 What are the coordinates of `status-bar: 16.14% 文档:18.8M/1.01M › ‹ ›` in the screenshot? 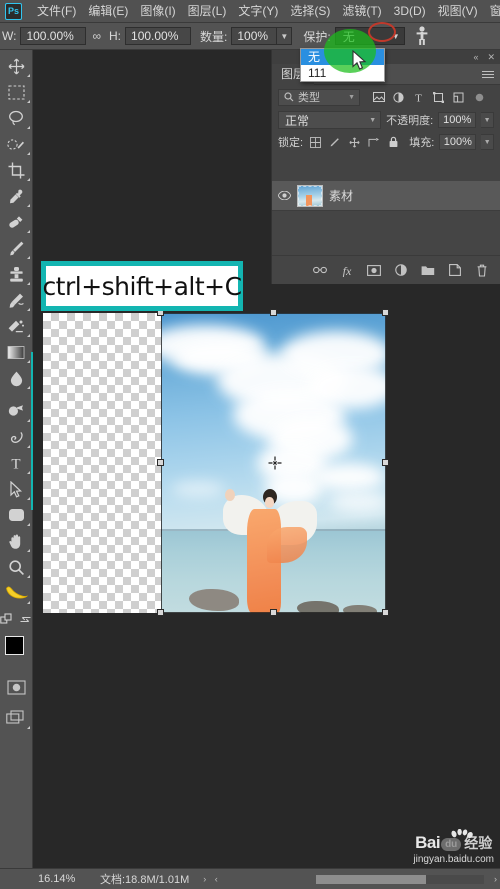 It's located at (250, 878).